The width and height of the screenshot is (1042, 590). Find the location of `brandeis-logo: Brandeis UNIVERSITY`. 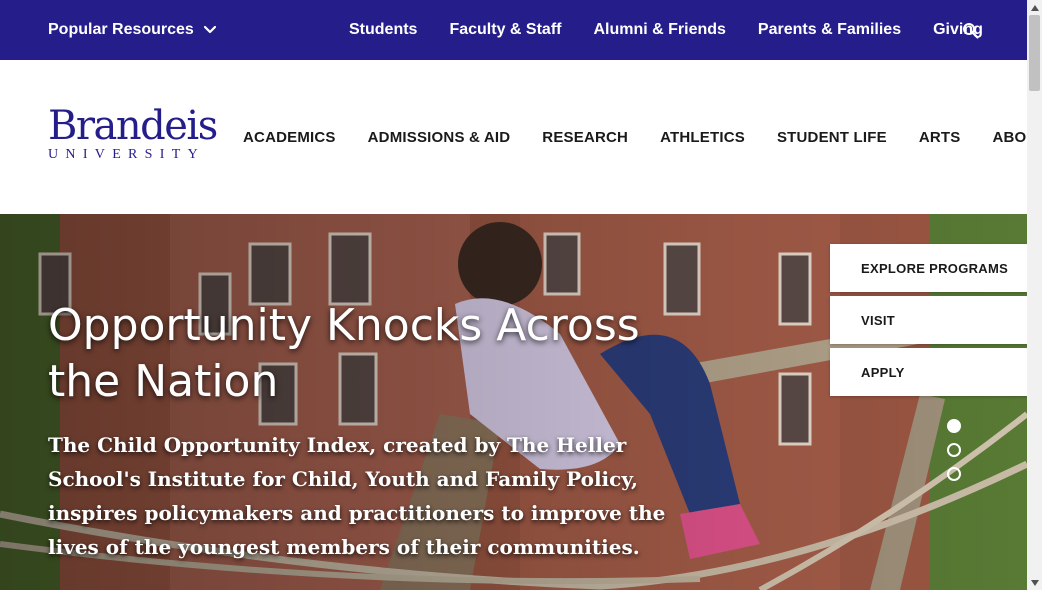

brandeis-logo: Brandeis UNIVERSITY is located at coordinates (133, 136).